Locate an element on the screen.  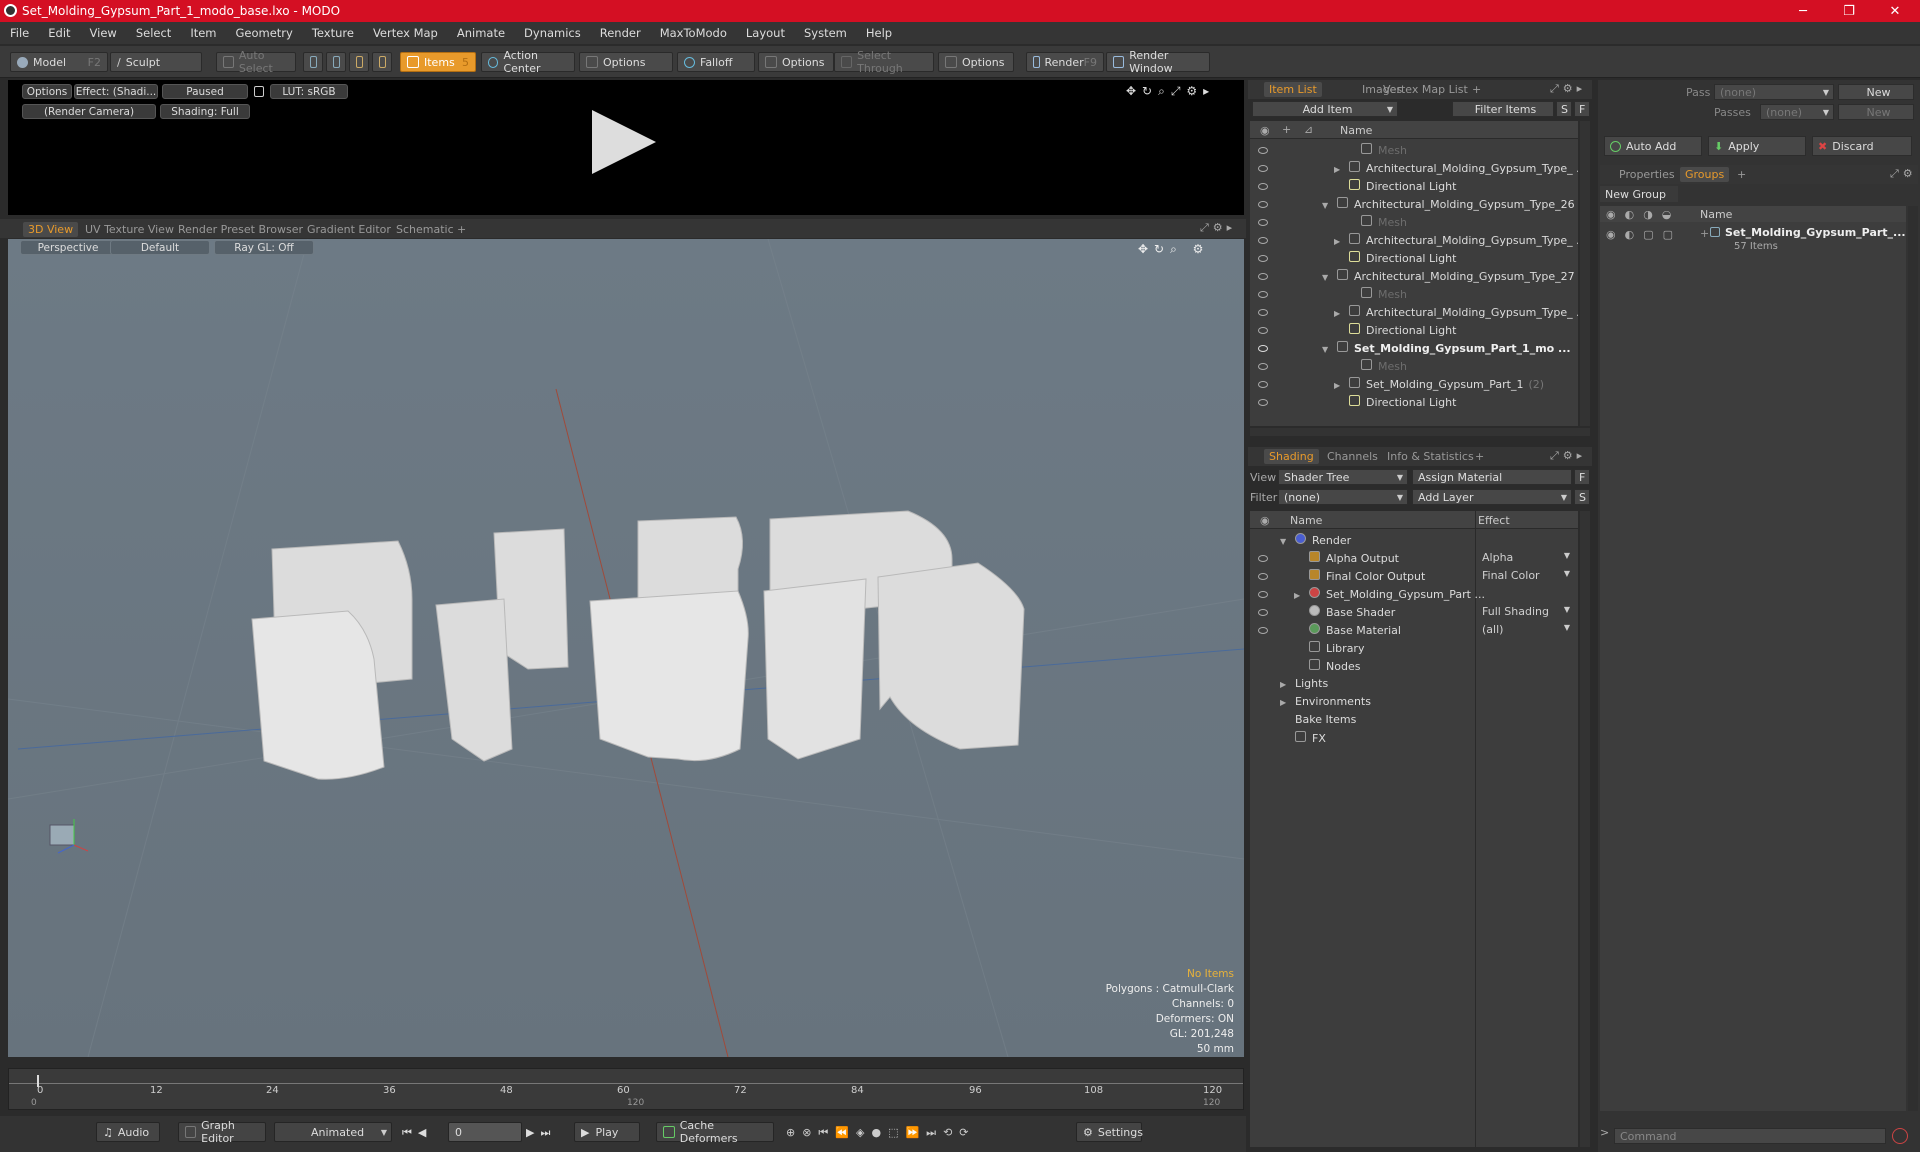
shader-row: ▶ Lights is located at coordinates (1414, 684).